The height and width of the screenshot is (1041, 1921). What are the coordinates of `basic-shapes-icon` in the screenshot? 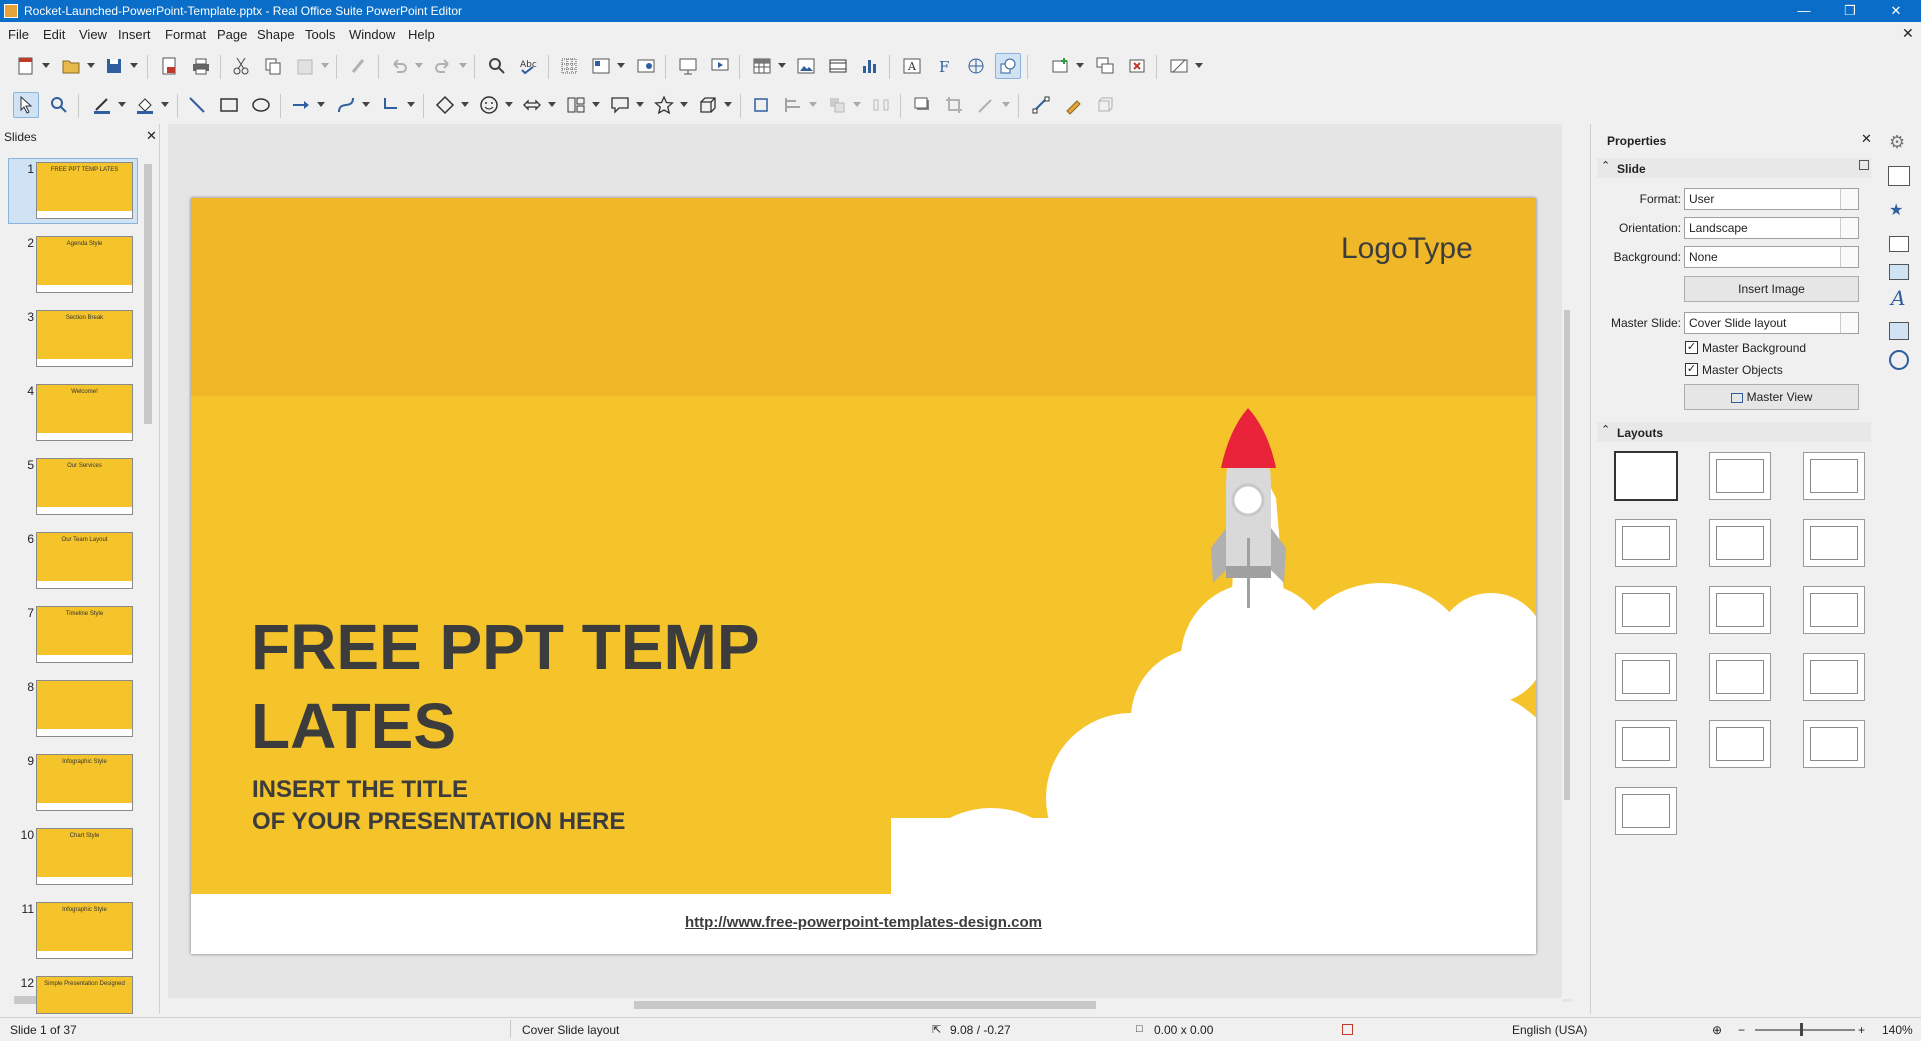 It's located at (445, 105).